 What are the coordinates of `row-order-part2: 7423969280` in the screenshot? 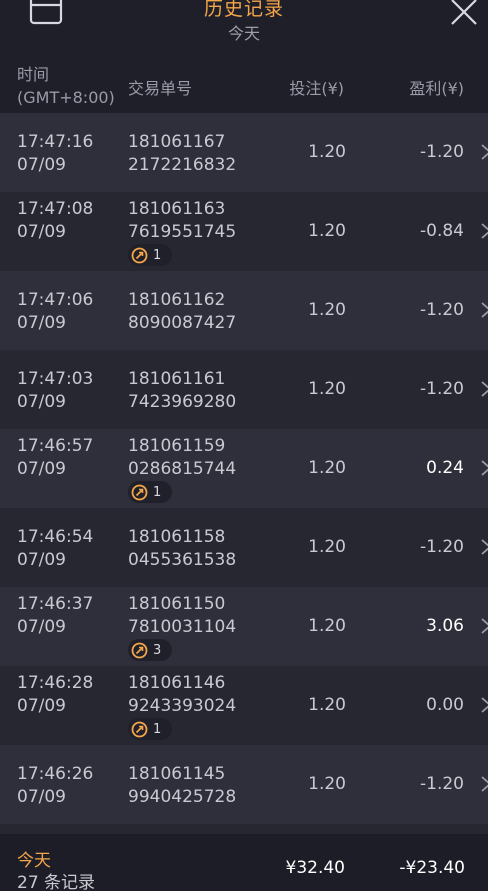 It's located at (182, 402).